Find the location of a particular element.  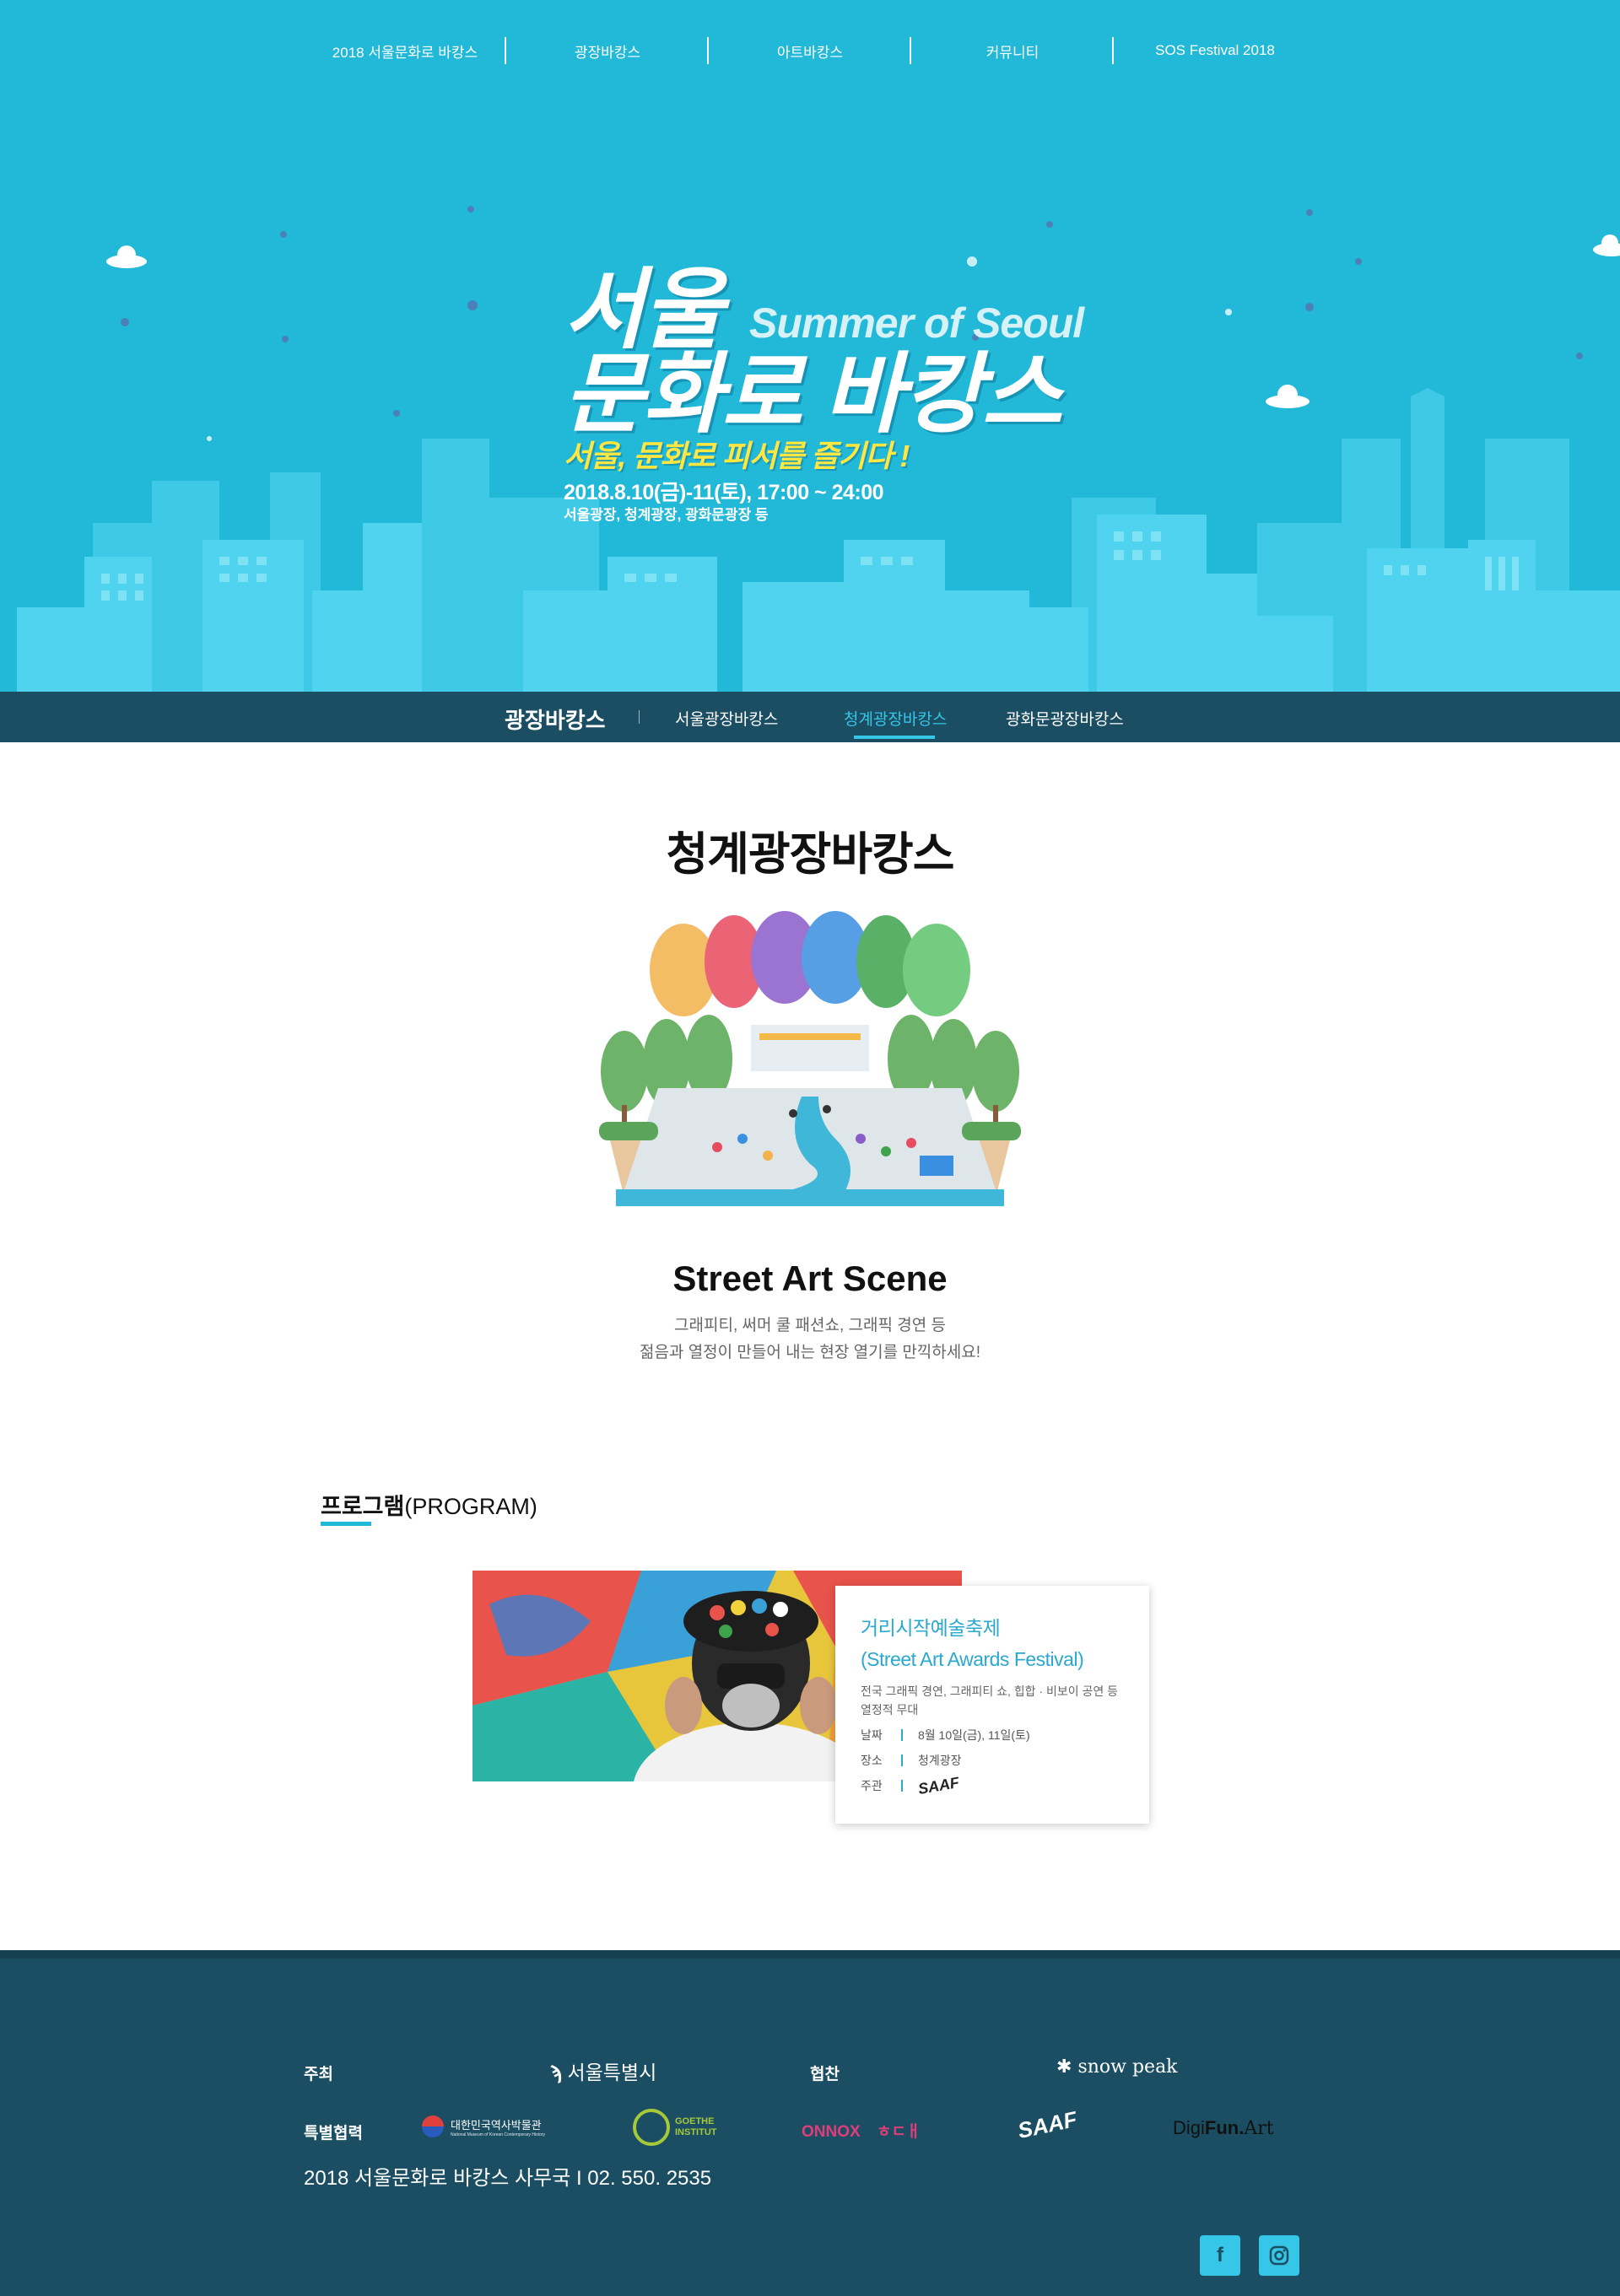

date-label: 날짜 is located at coordinates (872, 1735).